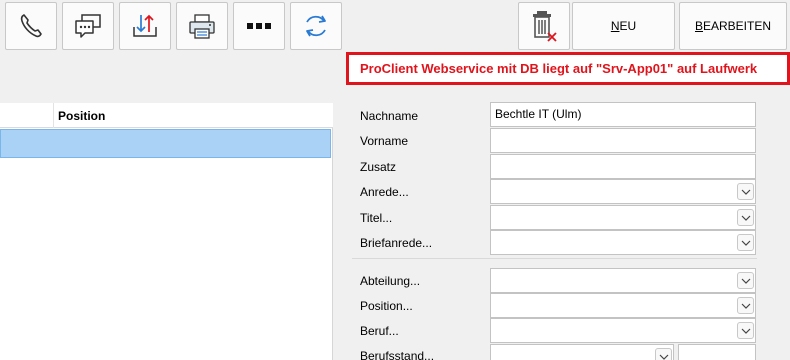  What do you see at coordinates (623, 191) in the screenshot?
I see `anrede-select` at bounding box center [623, 191].